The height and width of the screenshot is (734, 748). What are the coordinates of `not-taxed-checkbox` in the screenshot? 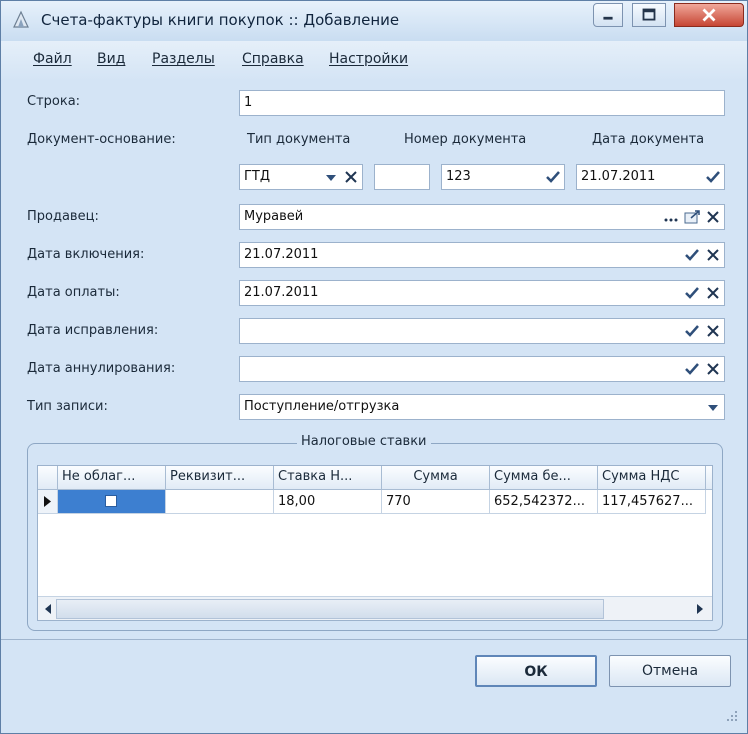 It's located at (111, 501).